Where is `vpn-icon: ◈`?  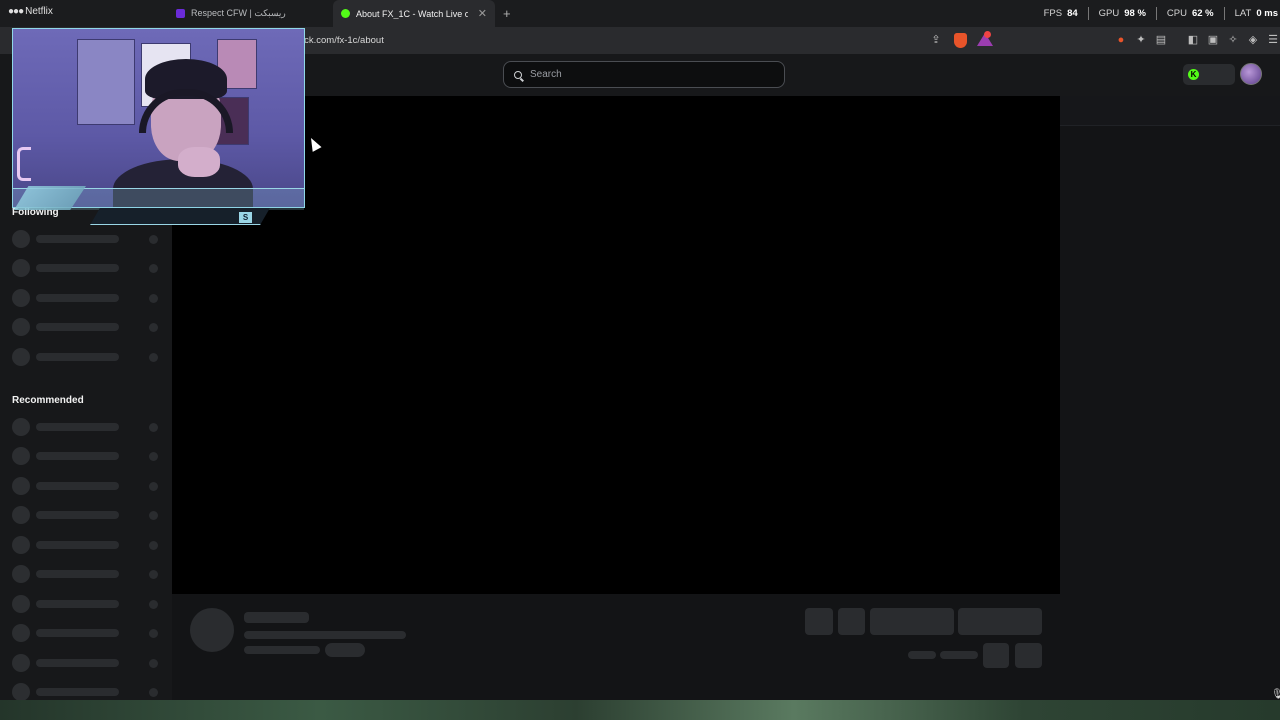
vpn-icon: ◈ is located at coordinates (1253, 40).